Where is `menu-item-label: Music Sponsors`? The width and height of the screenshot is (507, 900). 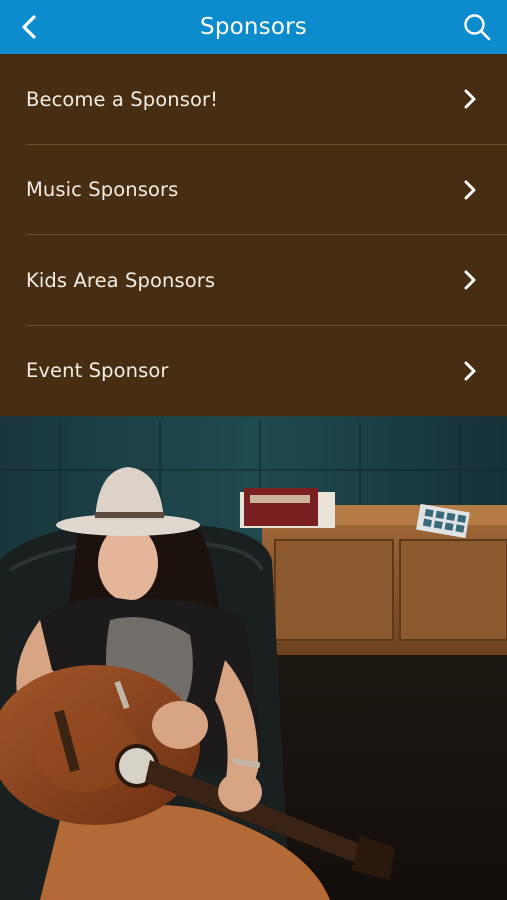
menu-item-label: Music Sponsors is located at coordinates (102, 190).